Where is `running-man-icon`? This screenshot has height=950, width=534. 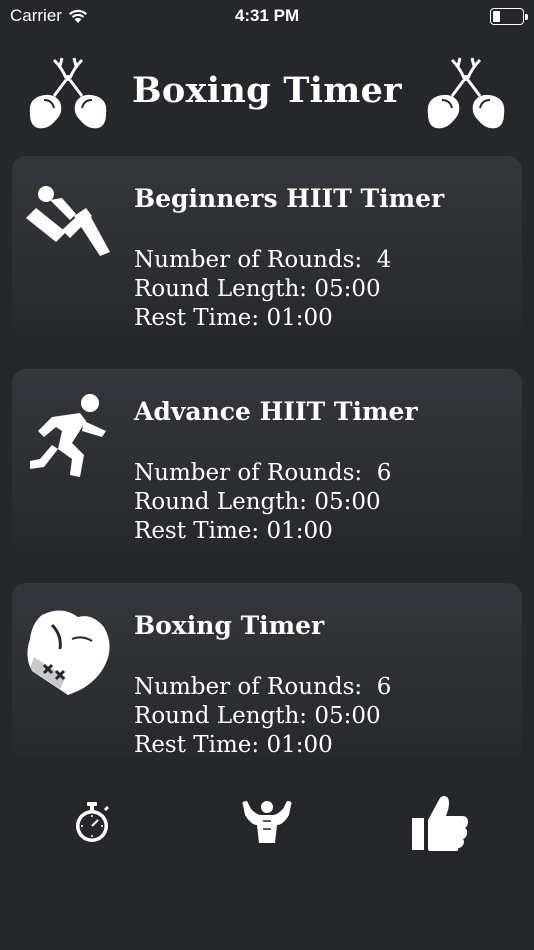
running-man-icon is located at coordinates (68, 435).